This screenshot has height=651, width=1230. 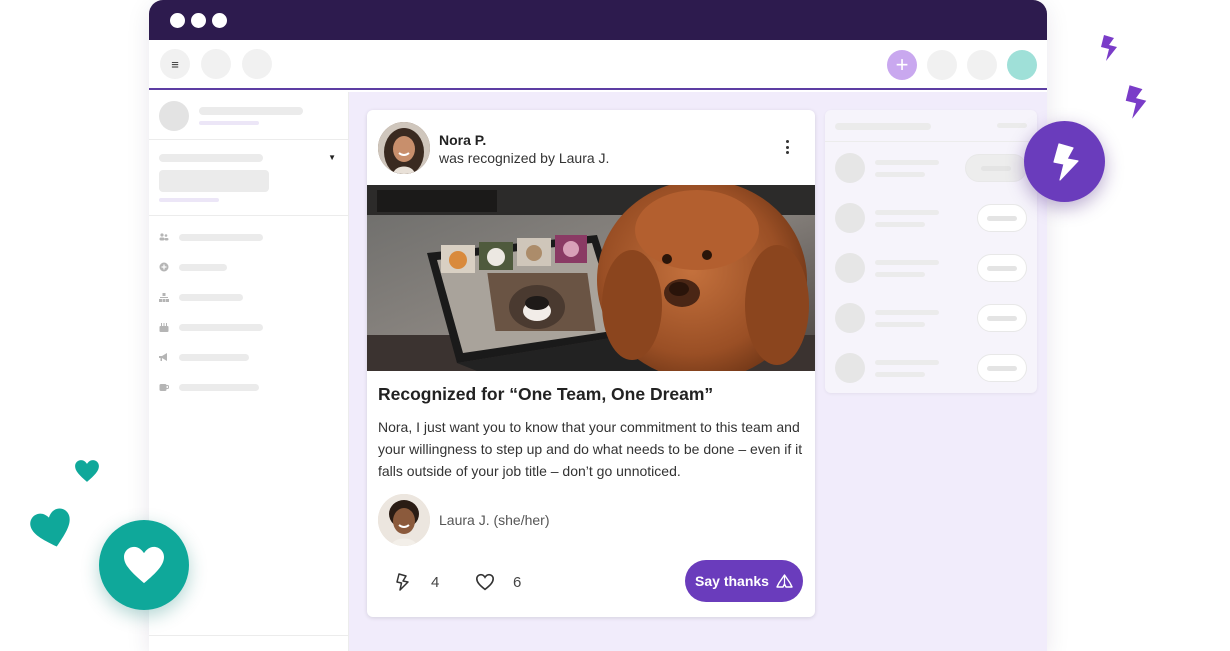 I want to click on post-actions: 4 6 Say thanks, so click(x=591, y=585).